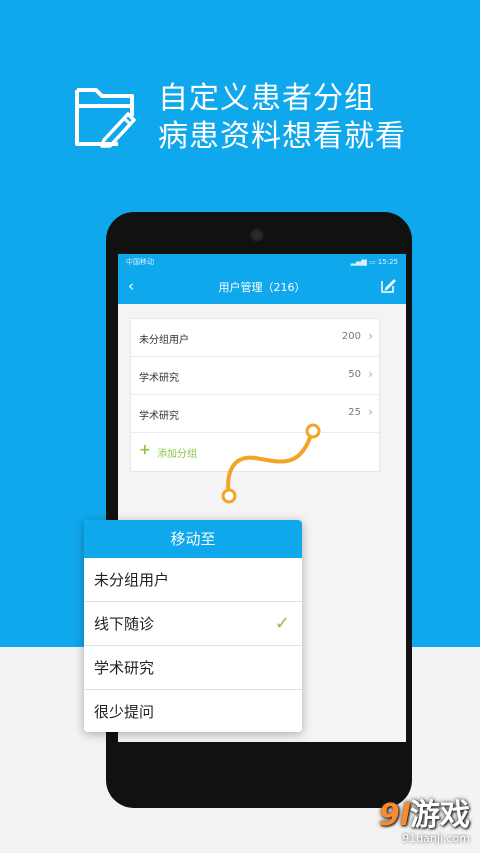 The height and width of the screenshot is (853, 480). Describe the element at coordinates (282, 136) in the screenshot. I see `headline-line2: 病患资料想看就看` at that location.